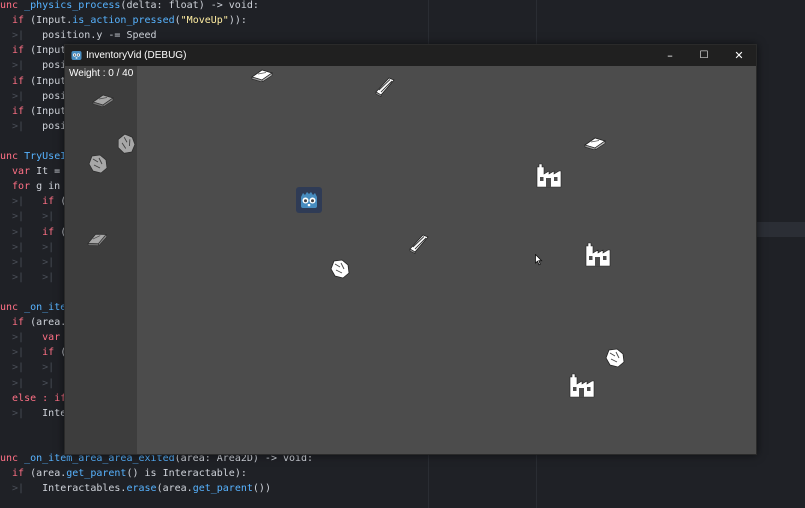 This screenshot has height=508, width=805. Describe the element at coordinates (186, 474) in the screenshot. I see `code-token: () is Interactable):` at that location.